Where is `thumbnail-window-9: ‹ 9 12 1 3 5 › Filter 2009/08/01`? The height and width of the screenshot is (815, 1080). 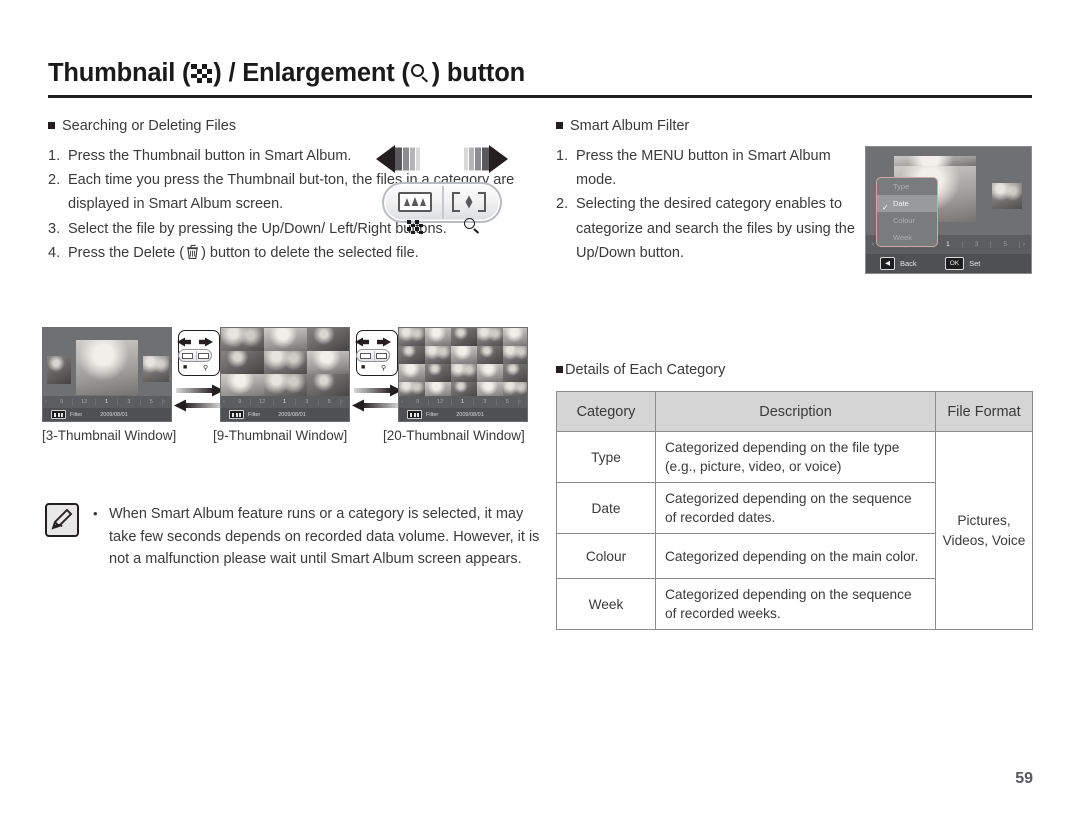
thumbnail-window-9: ‹ 9 12 1 3 5 › Filter 2009/08/01 is located at coordinates (285, 374).